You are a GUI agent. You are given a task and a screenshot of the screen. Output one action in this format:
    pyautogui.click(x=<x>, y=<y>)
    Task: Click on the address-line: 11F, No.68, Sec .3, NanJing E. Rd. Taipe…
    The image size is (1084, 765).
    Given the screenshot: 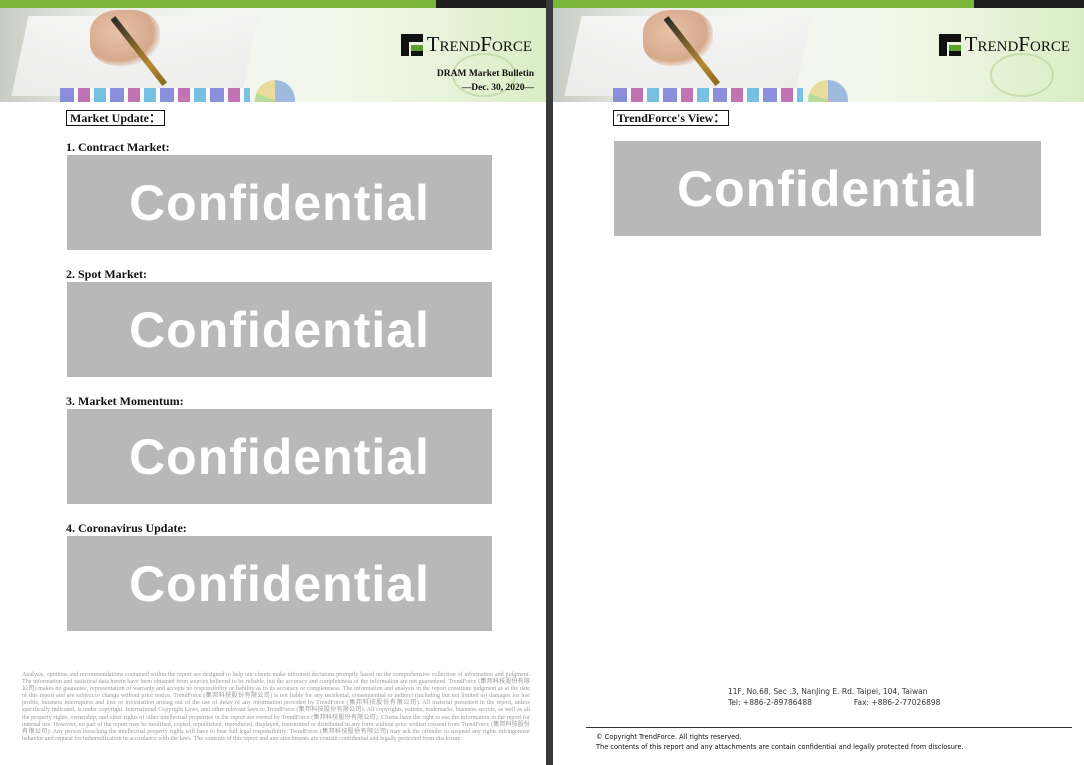 What is the action you would take?
    pyautogui.click(x=828, y=691)
    